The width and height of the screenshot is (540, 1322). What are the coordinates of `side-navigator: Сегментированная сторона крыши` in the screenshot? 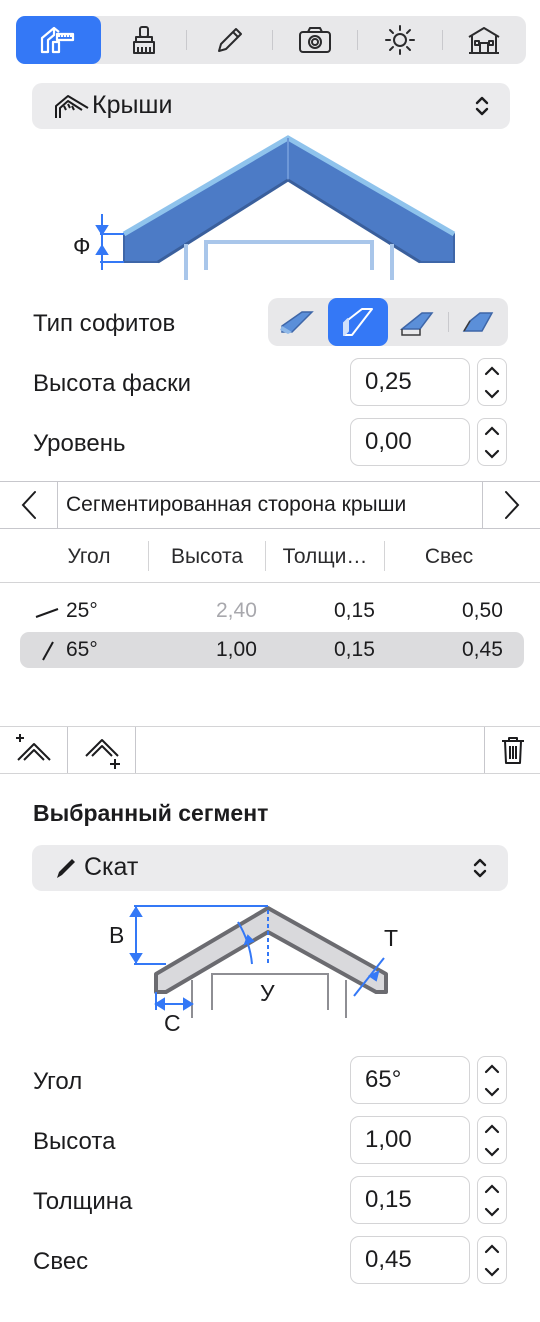 It's located at (270, 505).